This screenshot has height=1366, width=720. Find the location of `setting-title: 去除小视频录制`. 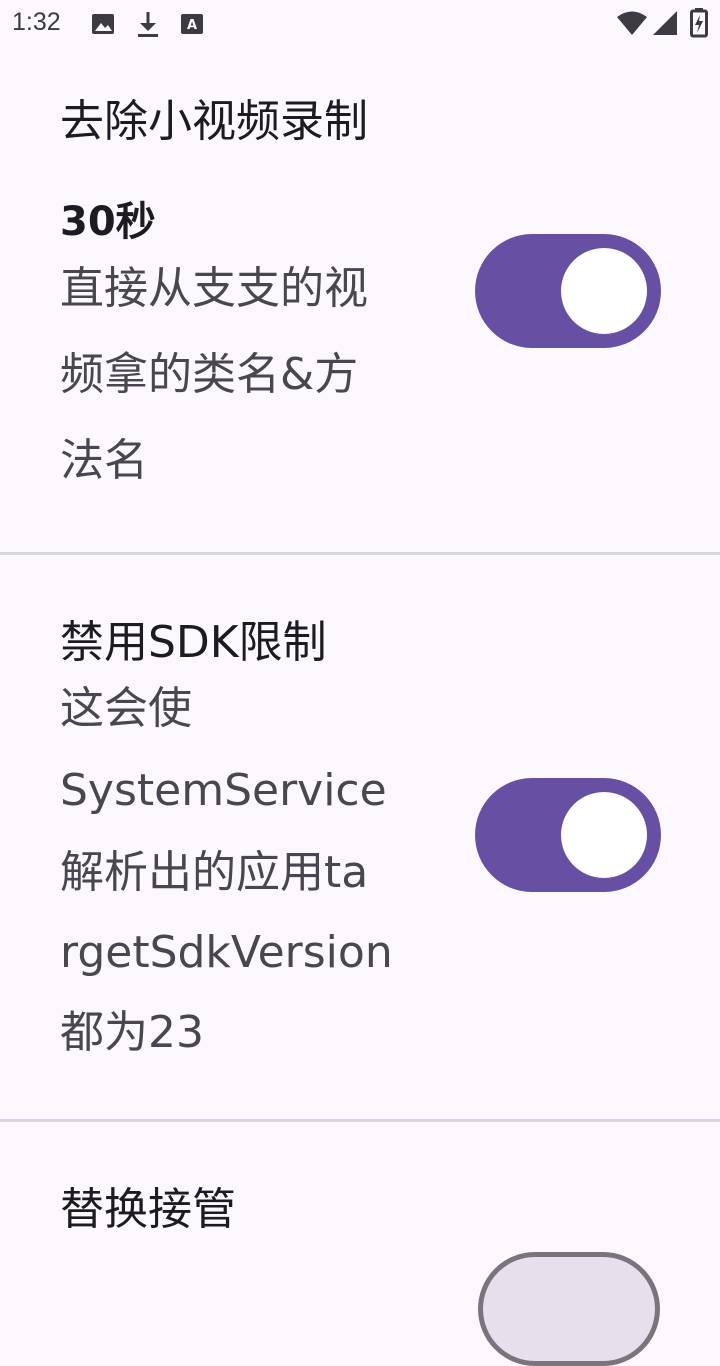

setting-title: 去除小视频录制 is located at coordinates (214, 121).